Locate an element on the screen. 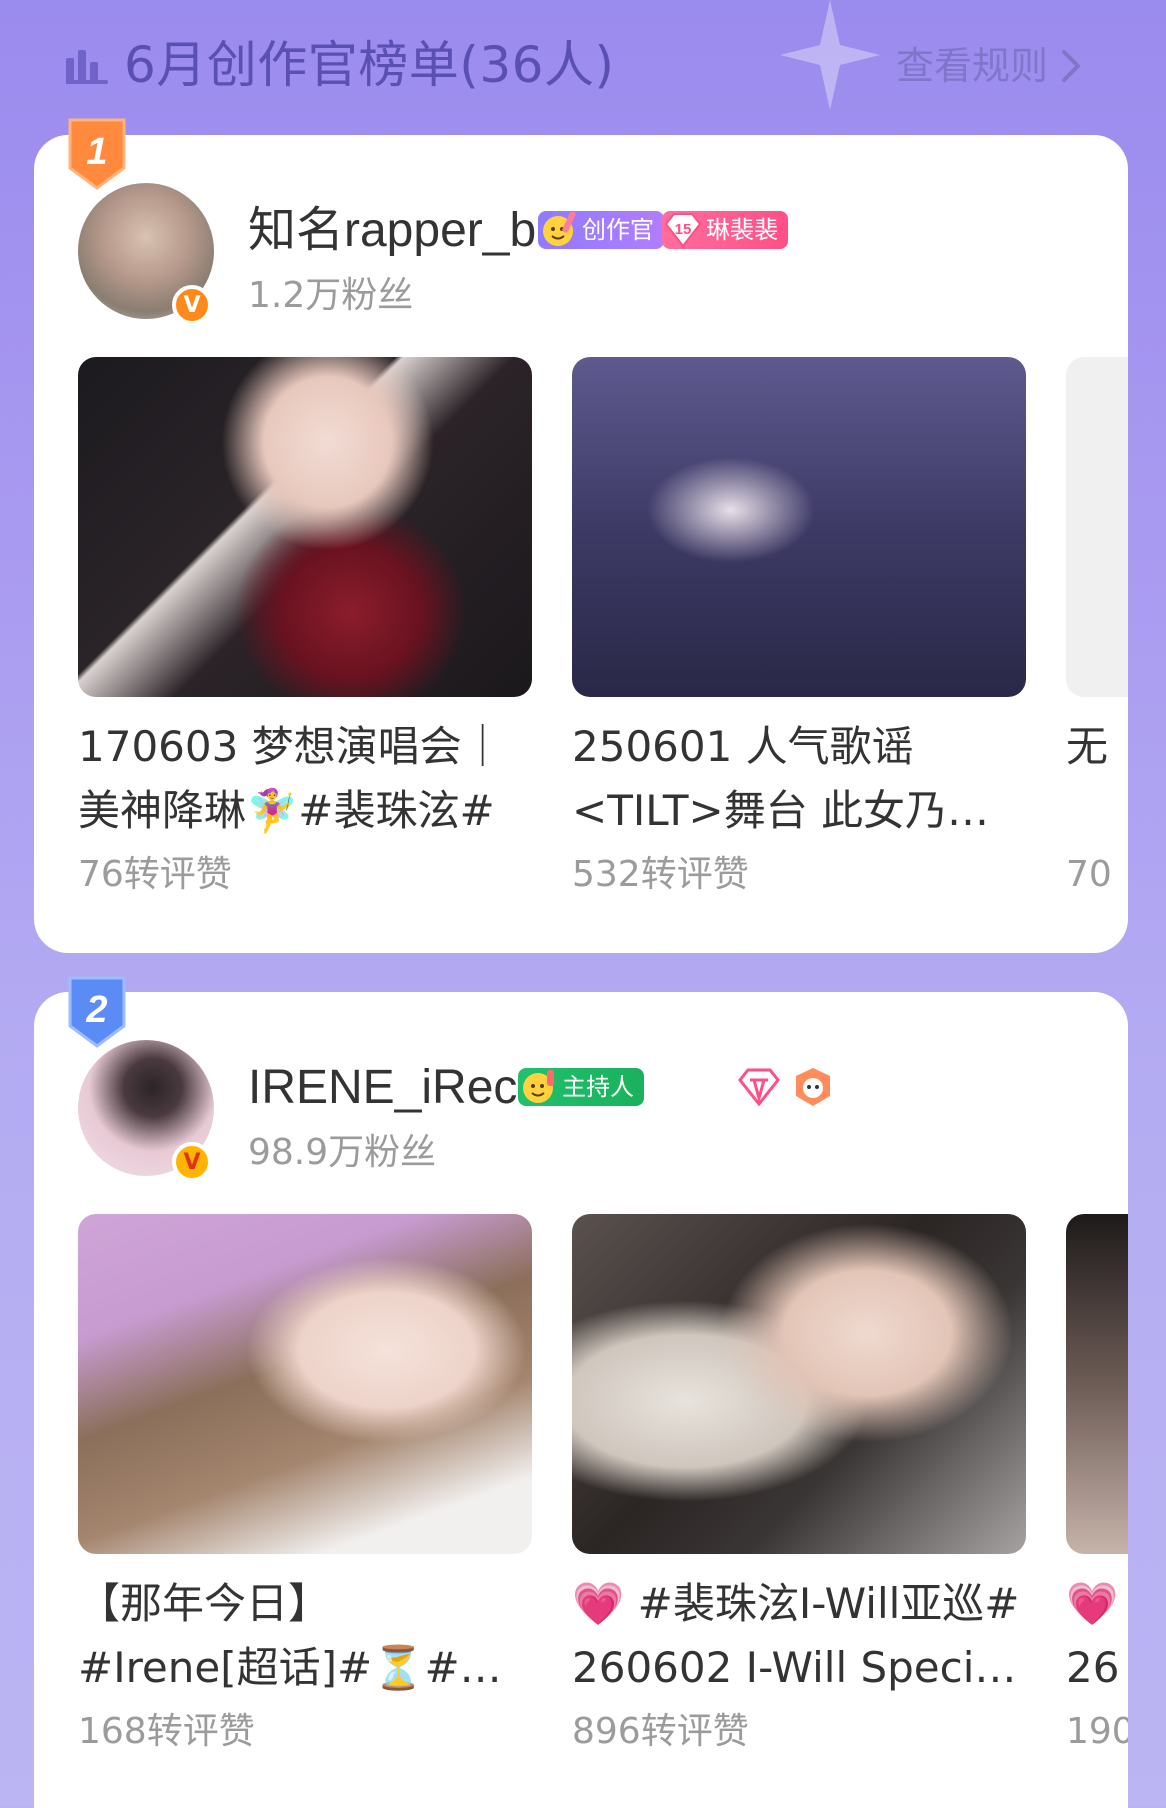 The height and width of the screenshot is (1808, 1166). post-title: 无 is located at coordinates (1097, 779).